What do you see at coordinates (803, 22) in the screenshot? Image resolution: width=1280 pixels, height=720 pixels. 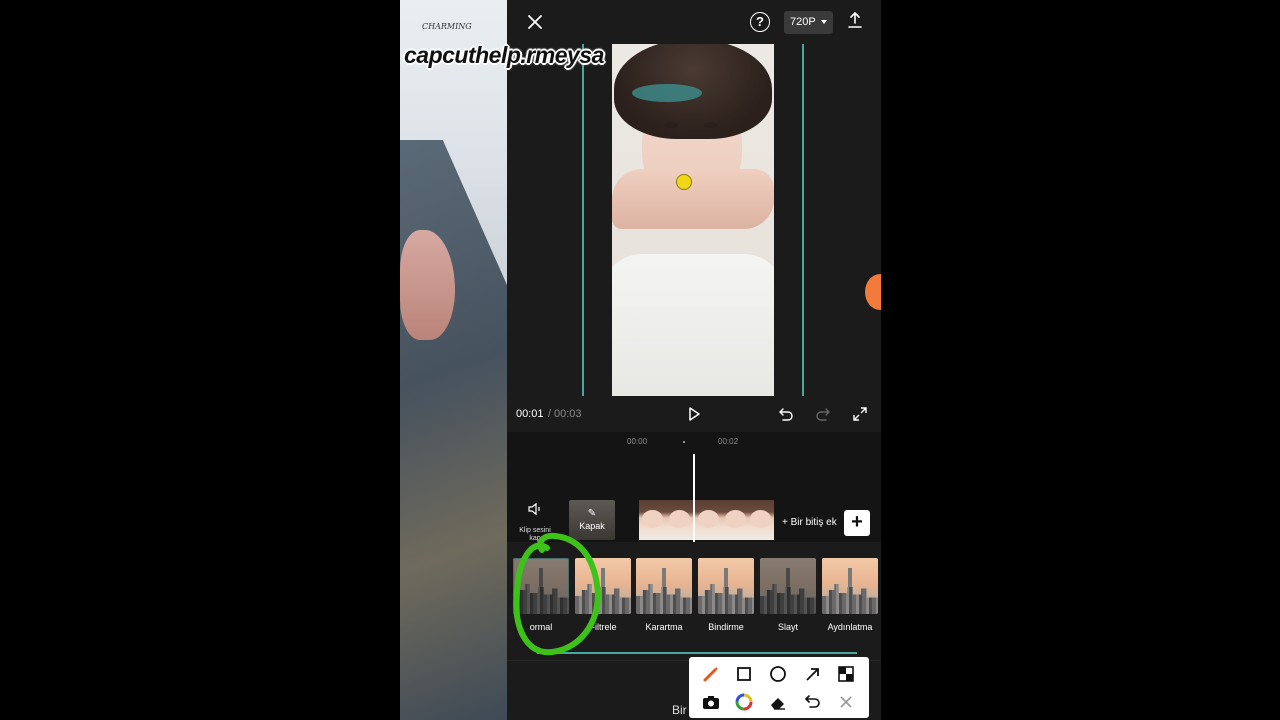 I see `resolution-value: 720P` at bounding box center [803, 22].